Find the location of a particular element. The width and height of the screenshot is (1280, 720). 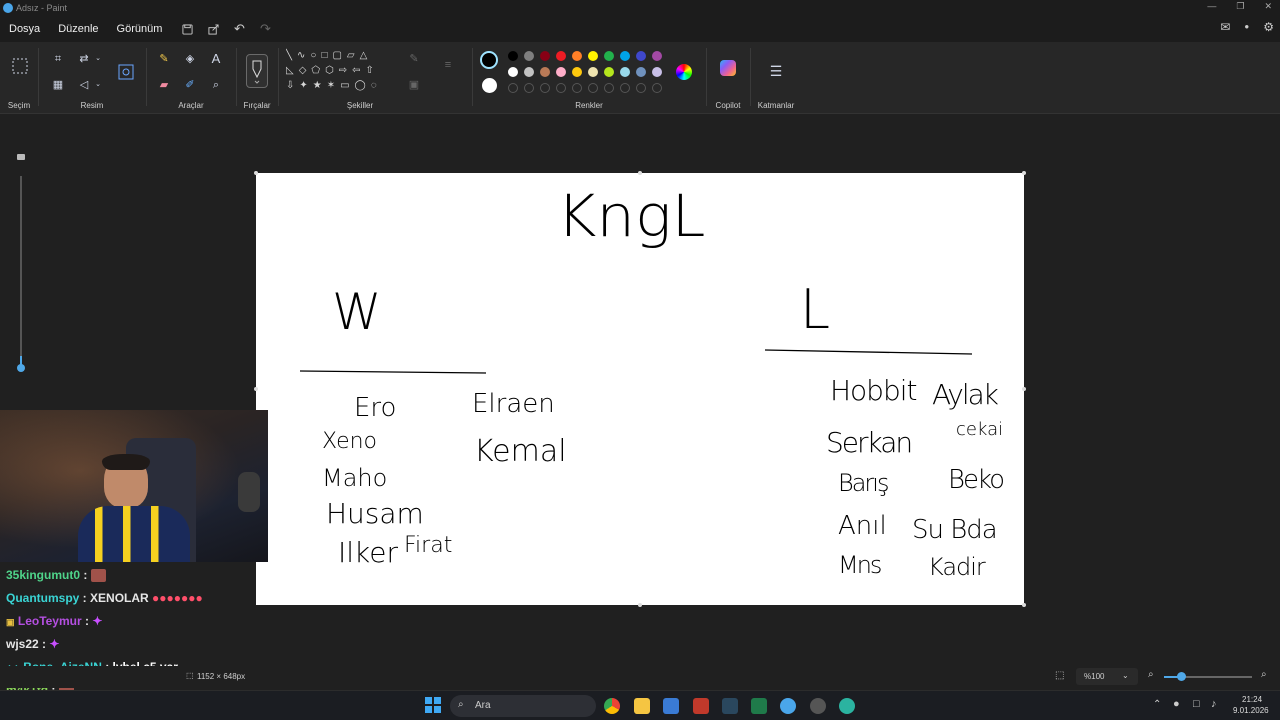

crop-icon: ⌗ is located at coordinates (58, 60).